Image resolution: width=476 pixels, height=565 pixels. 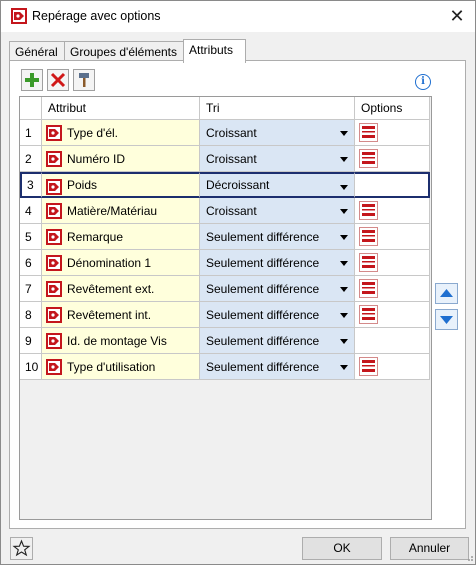 I want to click on table-row: 6 Dénomination 1 Seulement différence, so click(x=225, y=263).